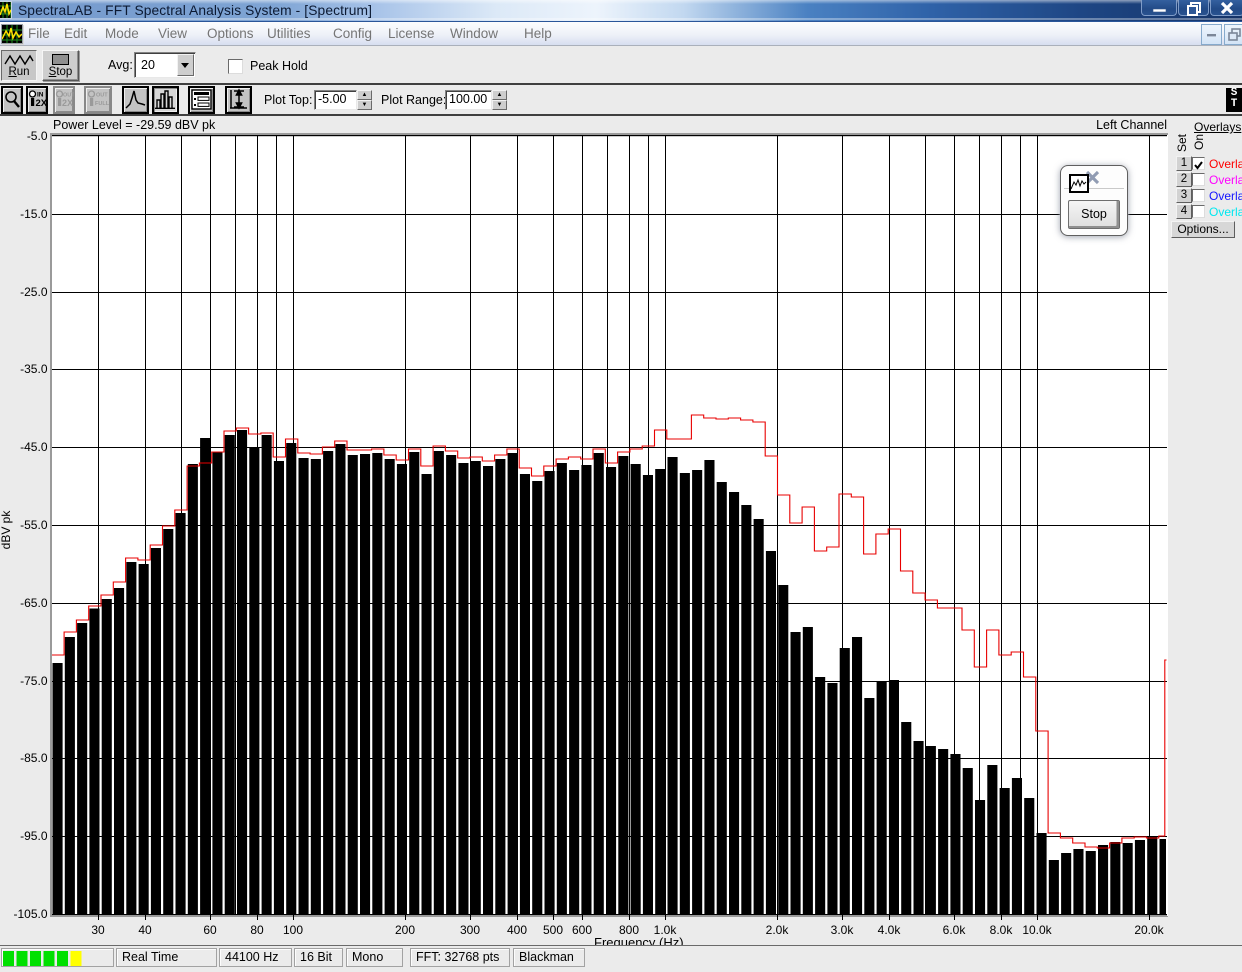  I want to click on svg-text: 6.0k, so click(955, 930).